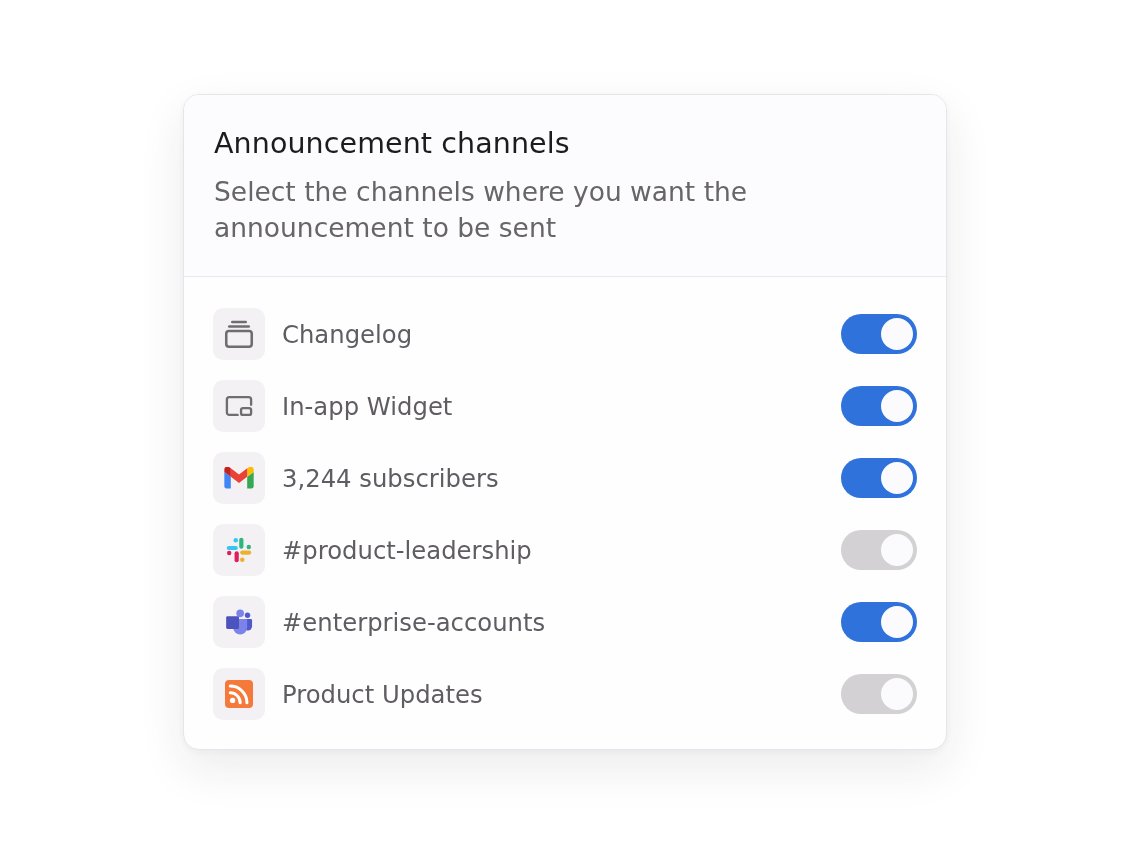 This screenshot has width=1128, height=846. Describe the element at coordinates (392, 144) in the screenshot. I see `card-title: Announcement channels` at that location.